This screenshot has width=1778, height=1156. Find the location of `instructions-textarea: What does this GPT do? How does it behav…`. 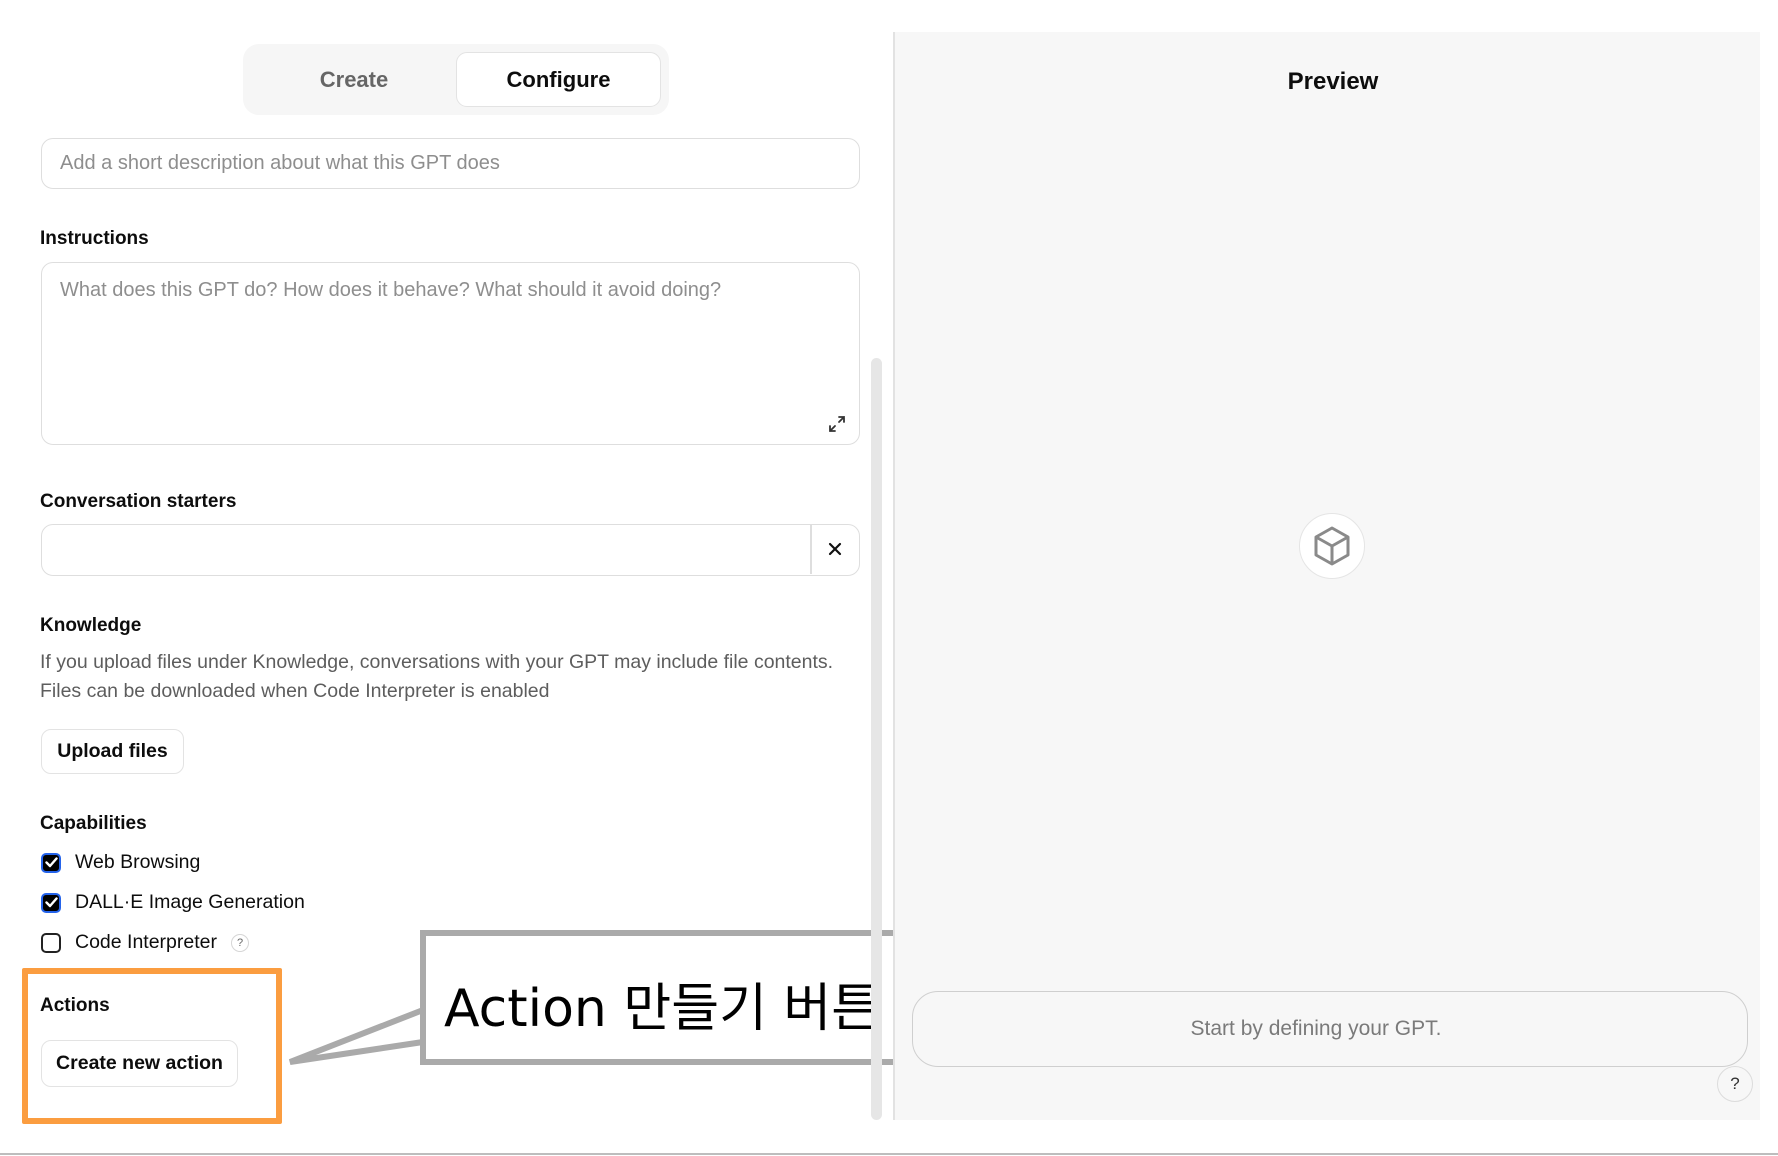

instructions-textarea: What does this GPT do? How does it behav… is located at coordinates (450, 353).